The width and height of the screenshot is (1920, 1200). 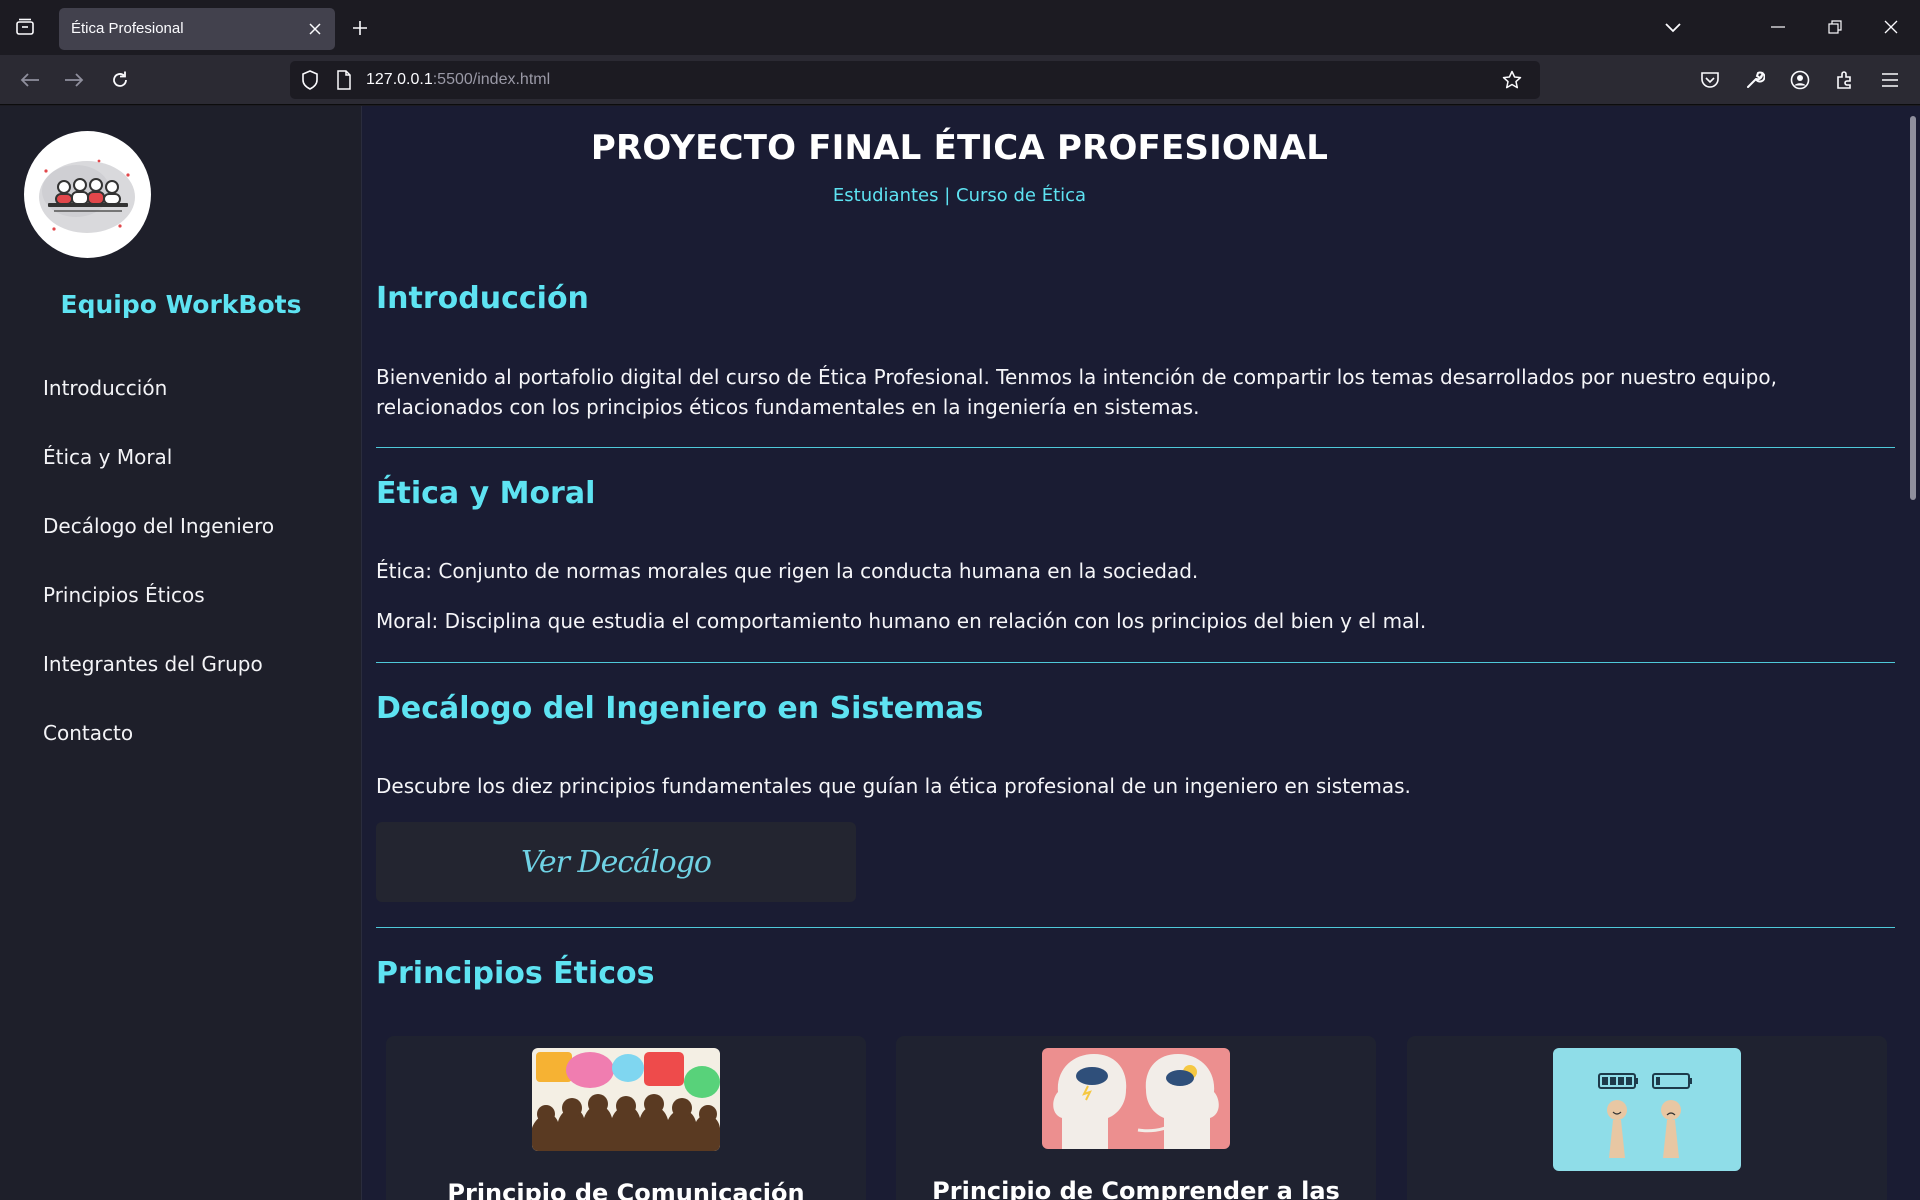 I want to click on extensions-icon, so click(x=1845, y=80).